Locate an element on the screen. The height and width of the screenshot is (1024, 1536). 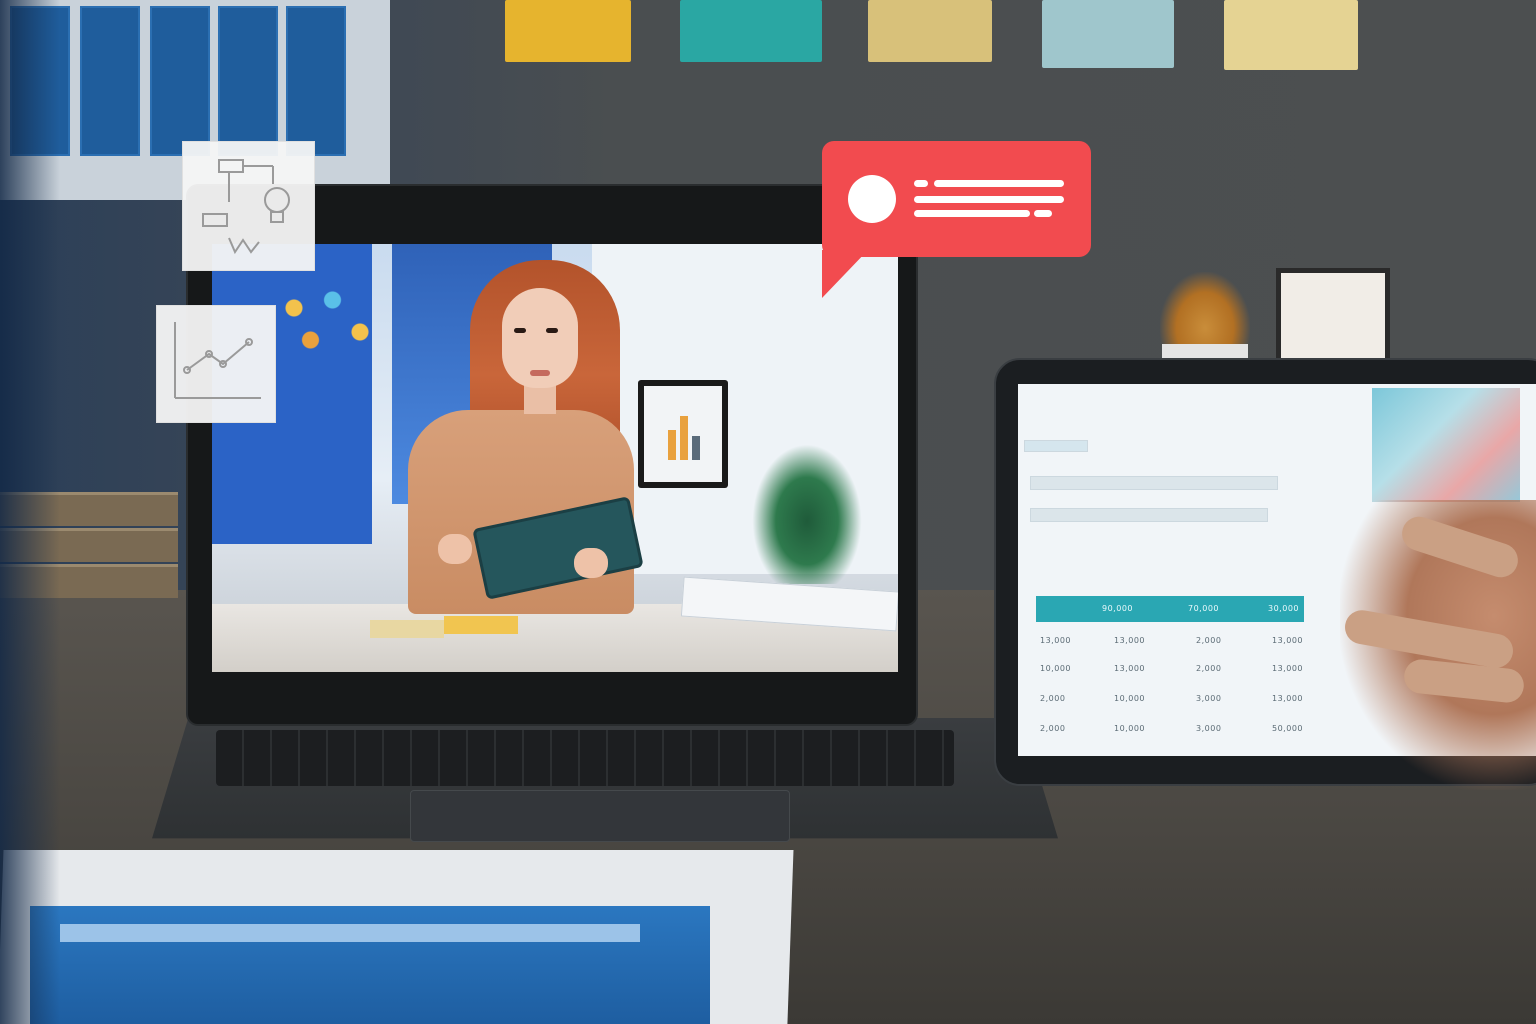
line-chart-card is located at coordinates (216, 364).